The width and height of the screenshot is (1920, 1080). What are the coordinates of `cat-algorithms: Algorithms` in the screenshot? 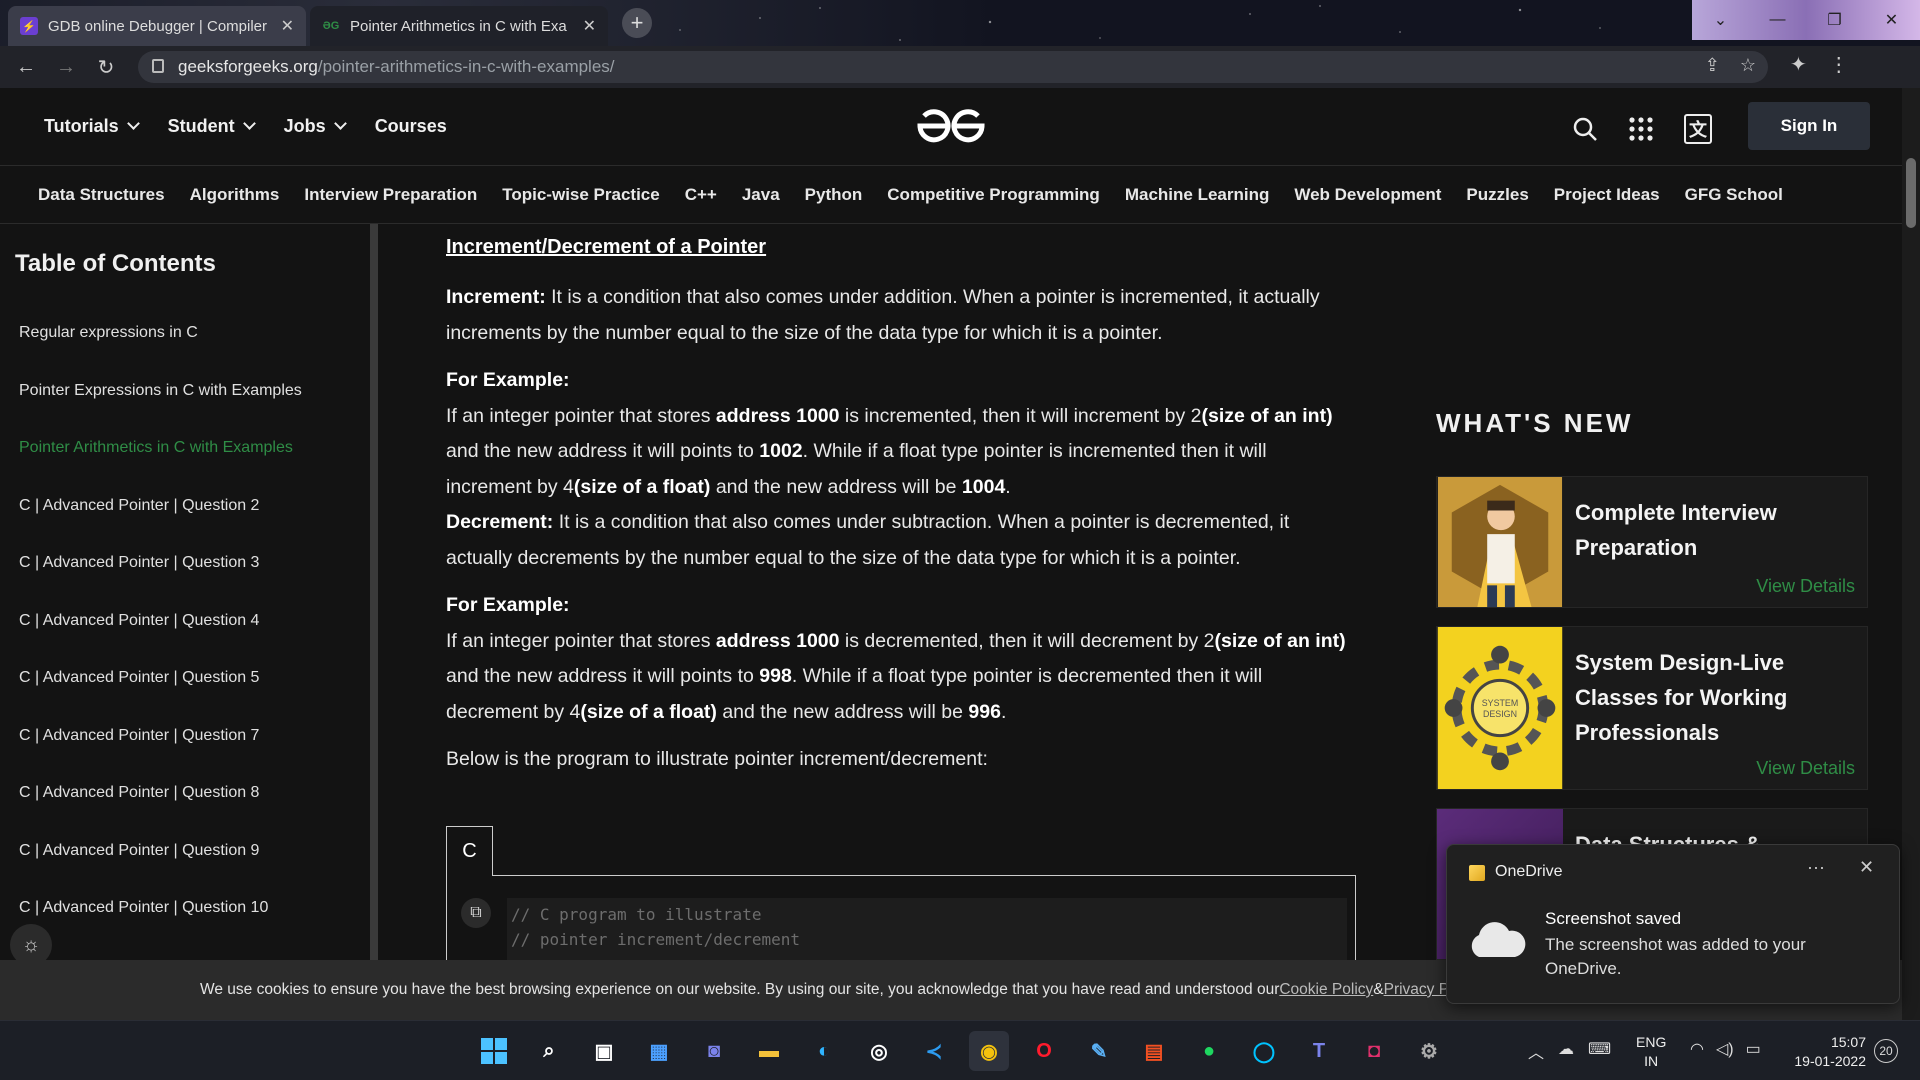 It's located at (235, 195).